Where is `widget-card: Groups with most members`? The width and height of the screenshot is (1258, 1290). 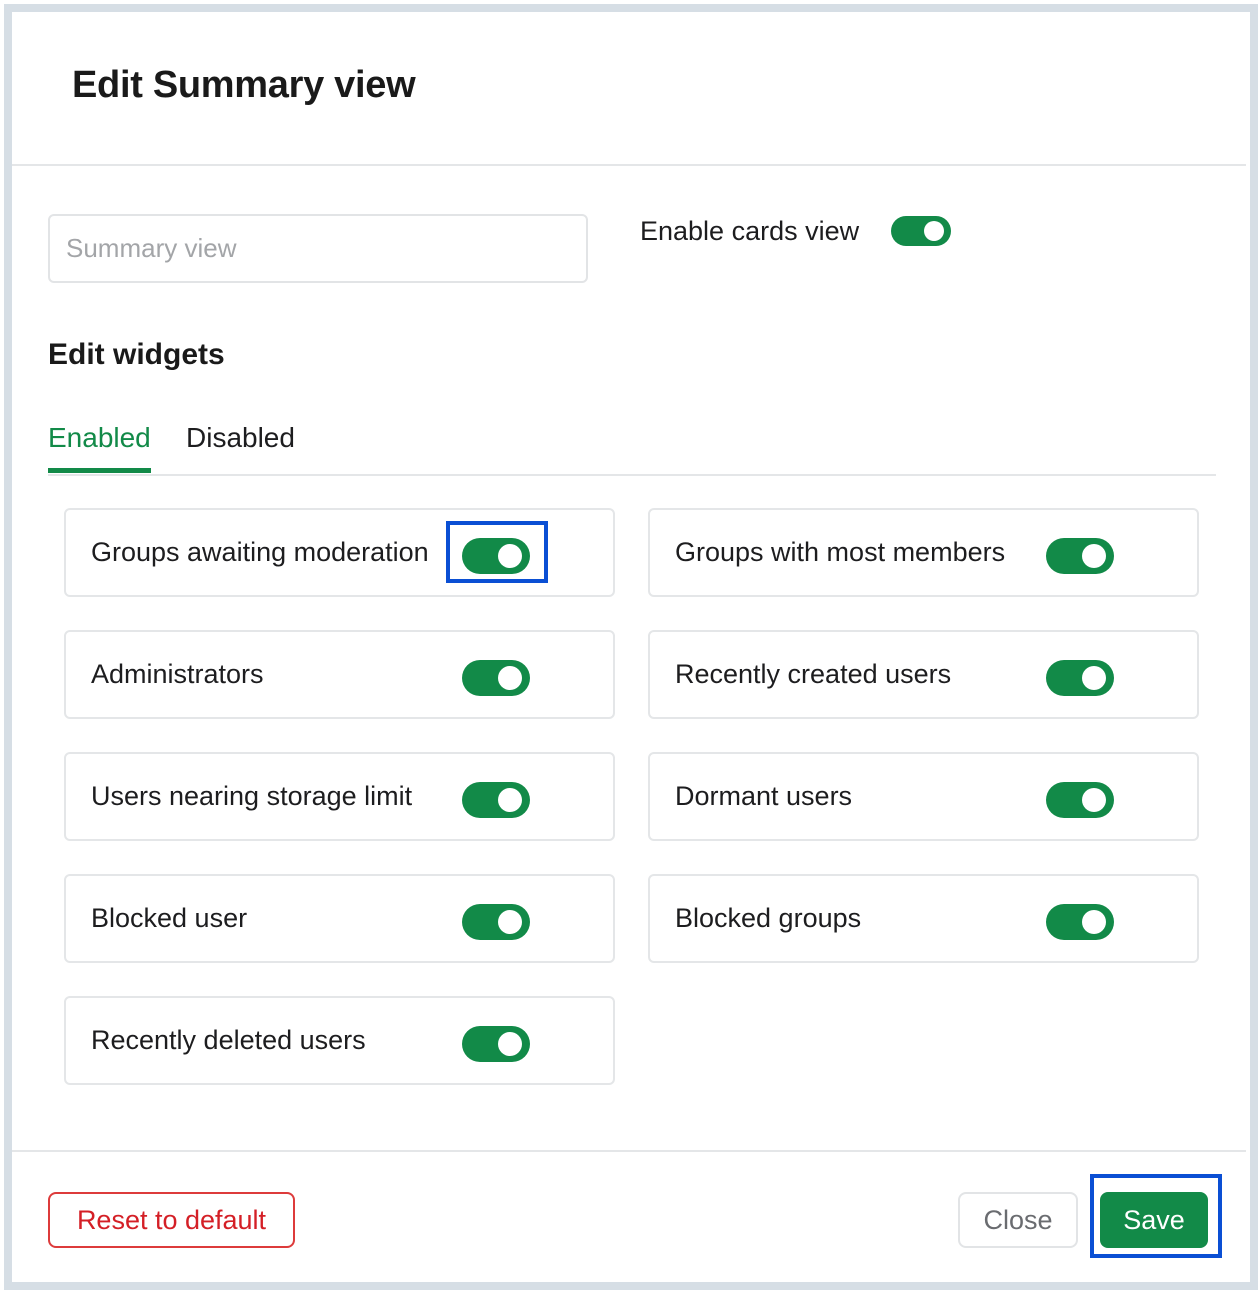
widget-card: Groups with most members is located at coordinates (923, 552).